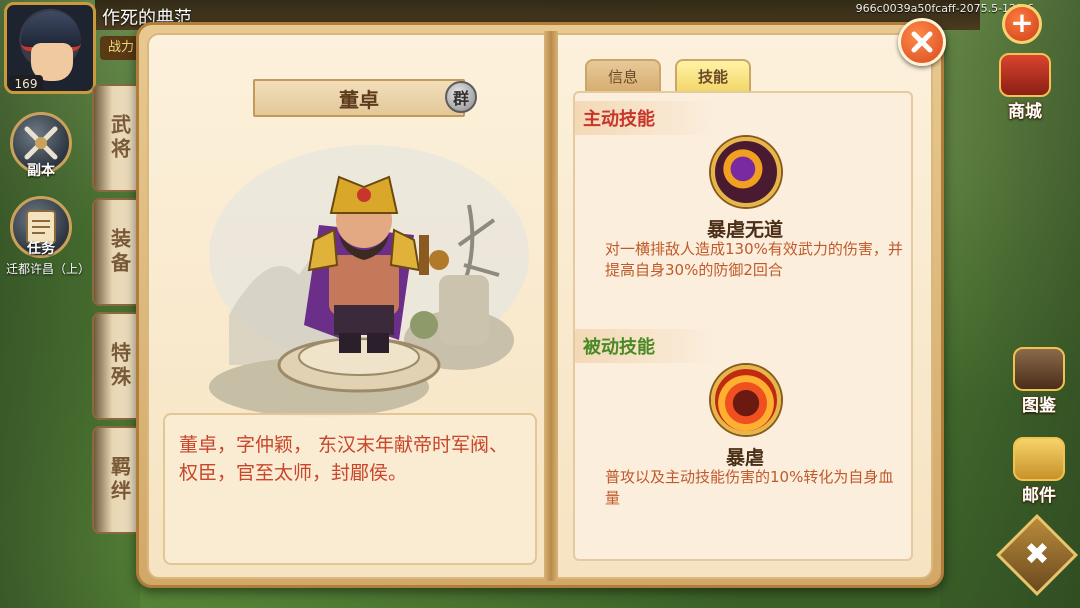 The width and height of the screenshot is (1080, 608). What do you see at coordinates (50, 48) in the screenshot?
I see `player-avatar: 169` at bounding box center [50, 48].